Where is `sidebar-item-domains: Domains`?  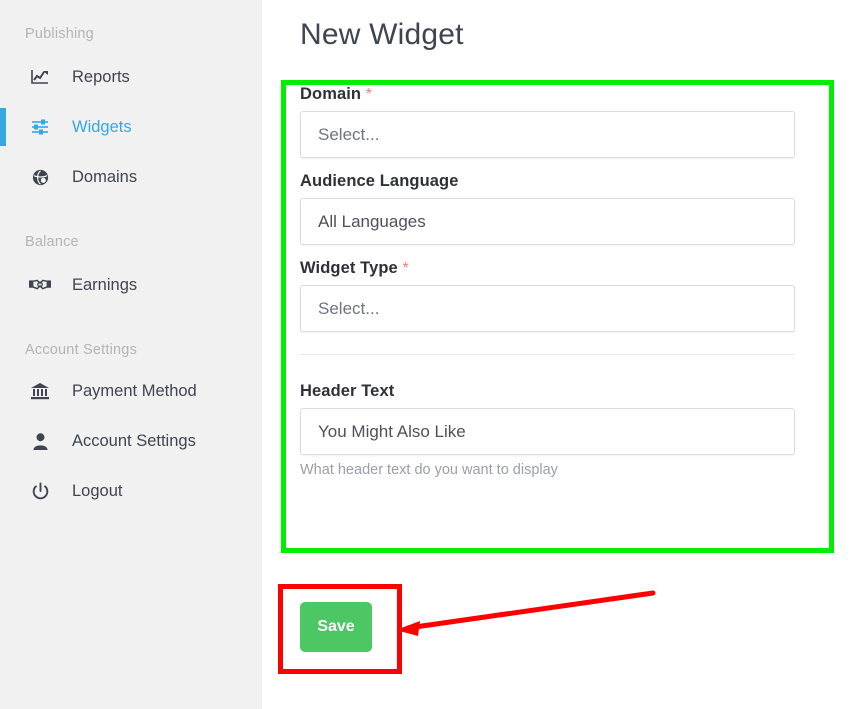 sidebar-item-domains: Domains is located at coordinates (131, 177).